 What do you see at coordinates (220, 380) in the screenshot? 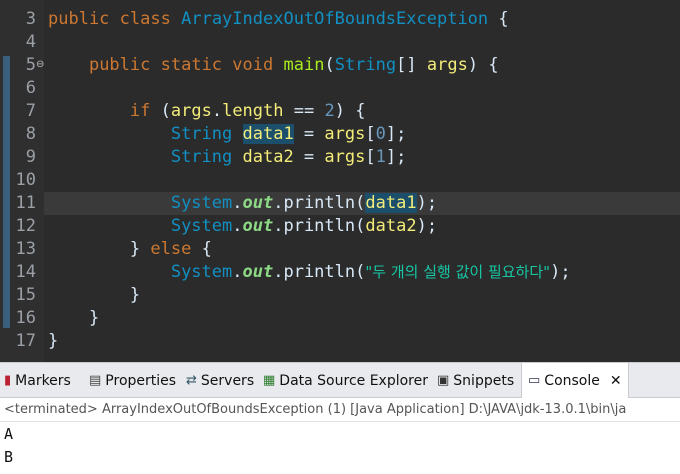
I see `tab-servers: ⇄ Servers` at bounding box center [220, 380].